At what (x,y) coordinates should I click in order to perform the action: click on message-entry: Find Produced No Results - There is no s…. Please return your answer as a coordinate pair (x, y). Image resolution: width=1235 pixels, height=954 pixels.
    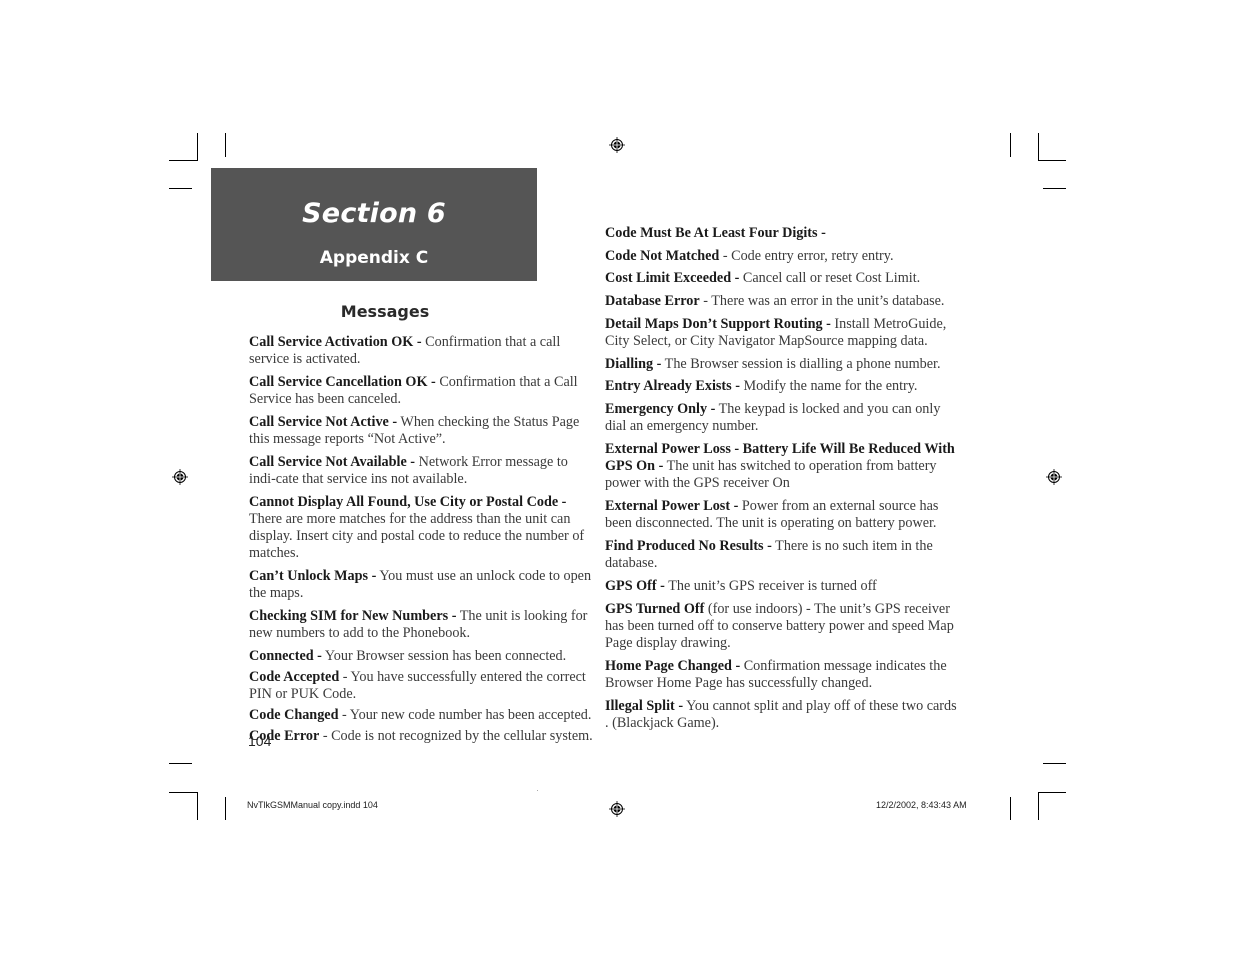
    Looking at the image, I should click on (782, 555).